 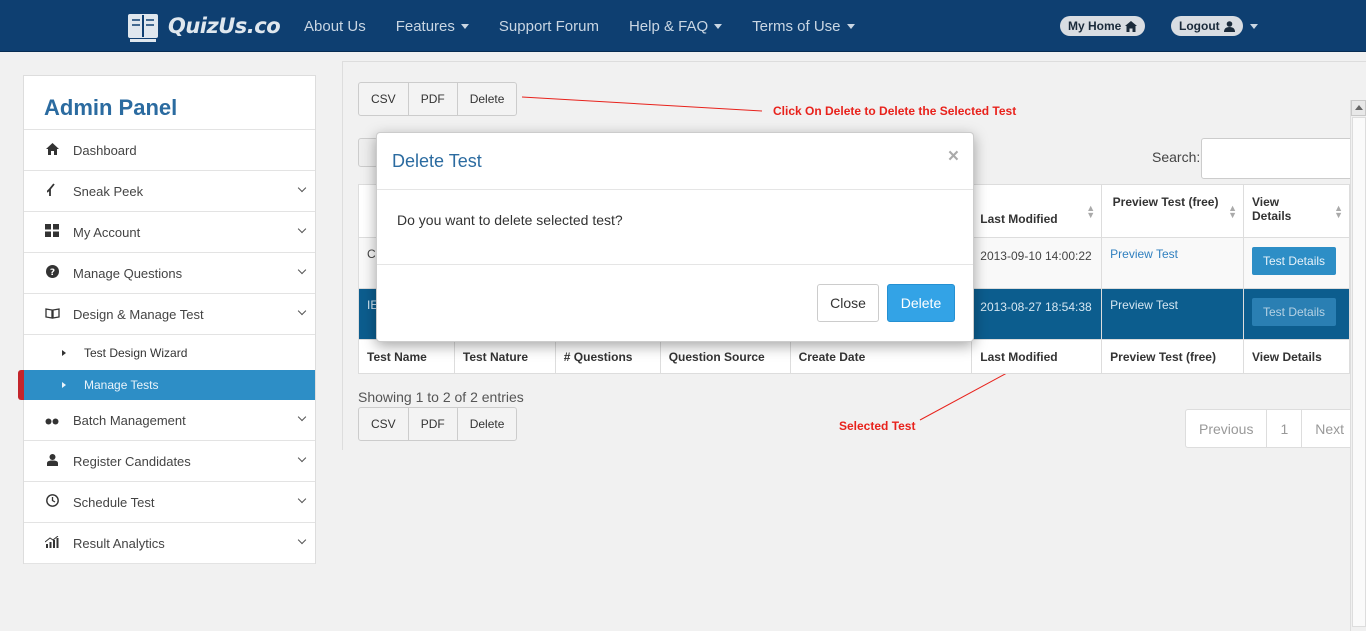 What do you see at coordinates (169, 461) in the screenshot?
I see `sidebar-item-register-candidates: Register Candidates` at bounding box center [169, 461].